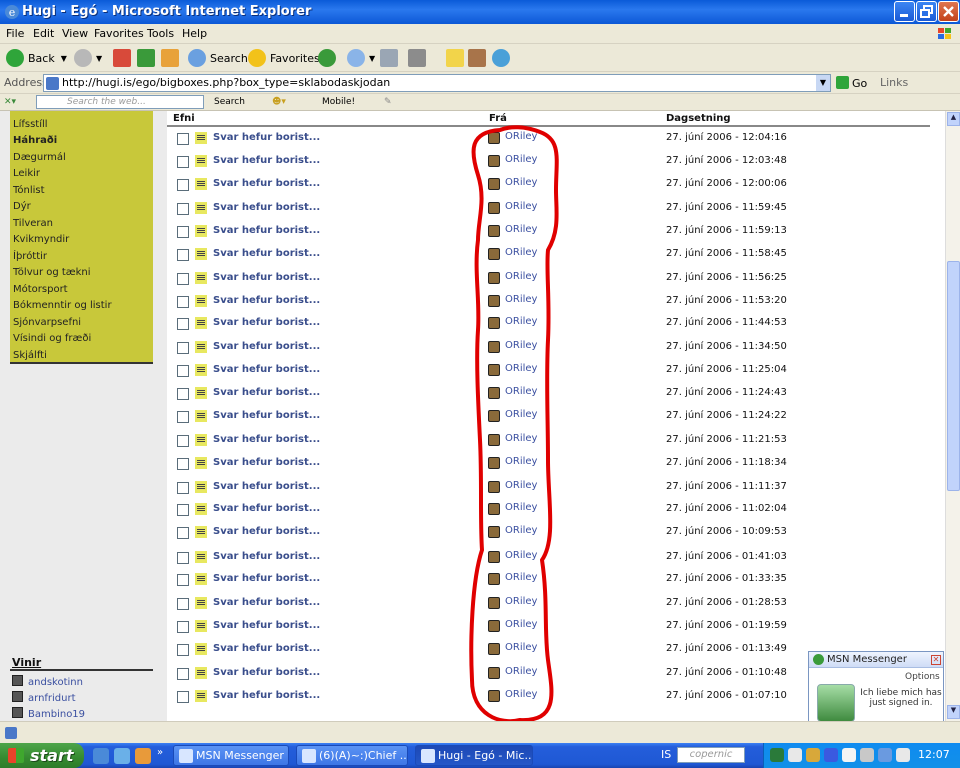  Describe the element at coordinates (160, 752) in the screenshot. I see `quicklaunch-overflow-icon: »` at that location.